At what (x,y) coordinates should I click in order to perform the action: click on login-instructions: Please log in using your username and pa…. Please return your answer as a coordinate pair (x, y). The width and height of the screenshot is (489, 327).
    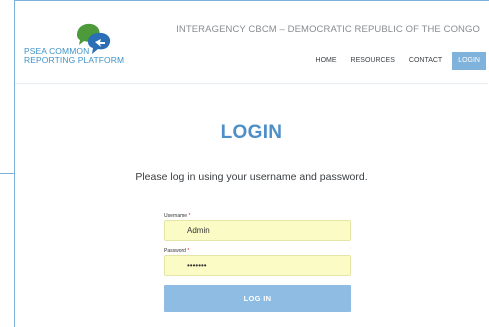
    Looking at the image, I should click on (251, 177).